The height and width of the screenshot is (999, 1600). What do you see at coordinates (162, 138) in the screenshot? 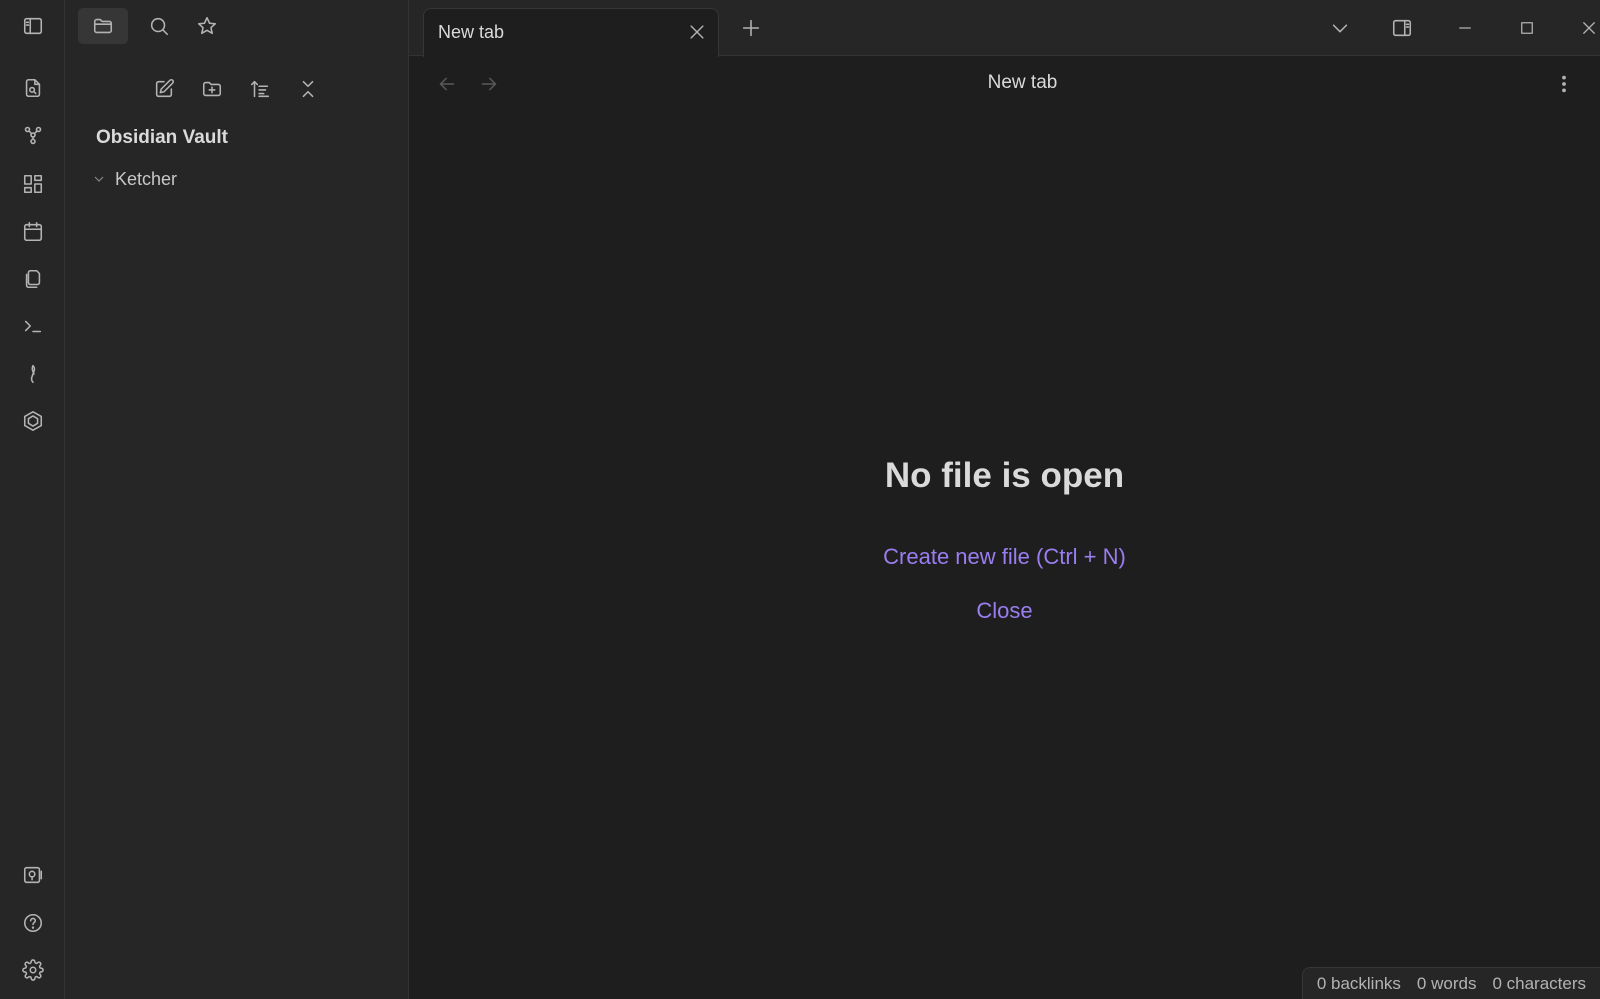
I see `vault-name: Obsidian Vault` at bounding box center [162, 138].